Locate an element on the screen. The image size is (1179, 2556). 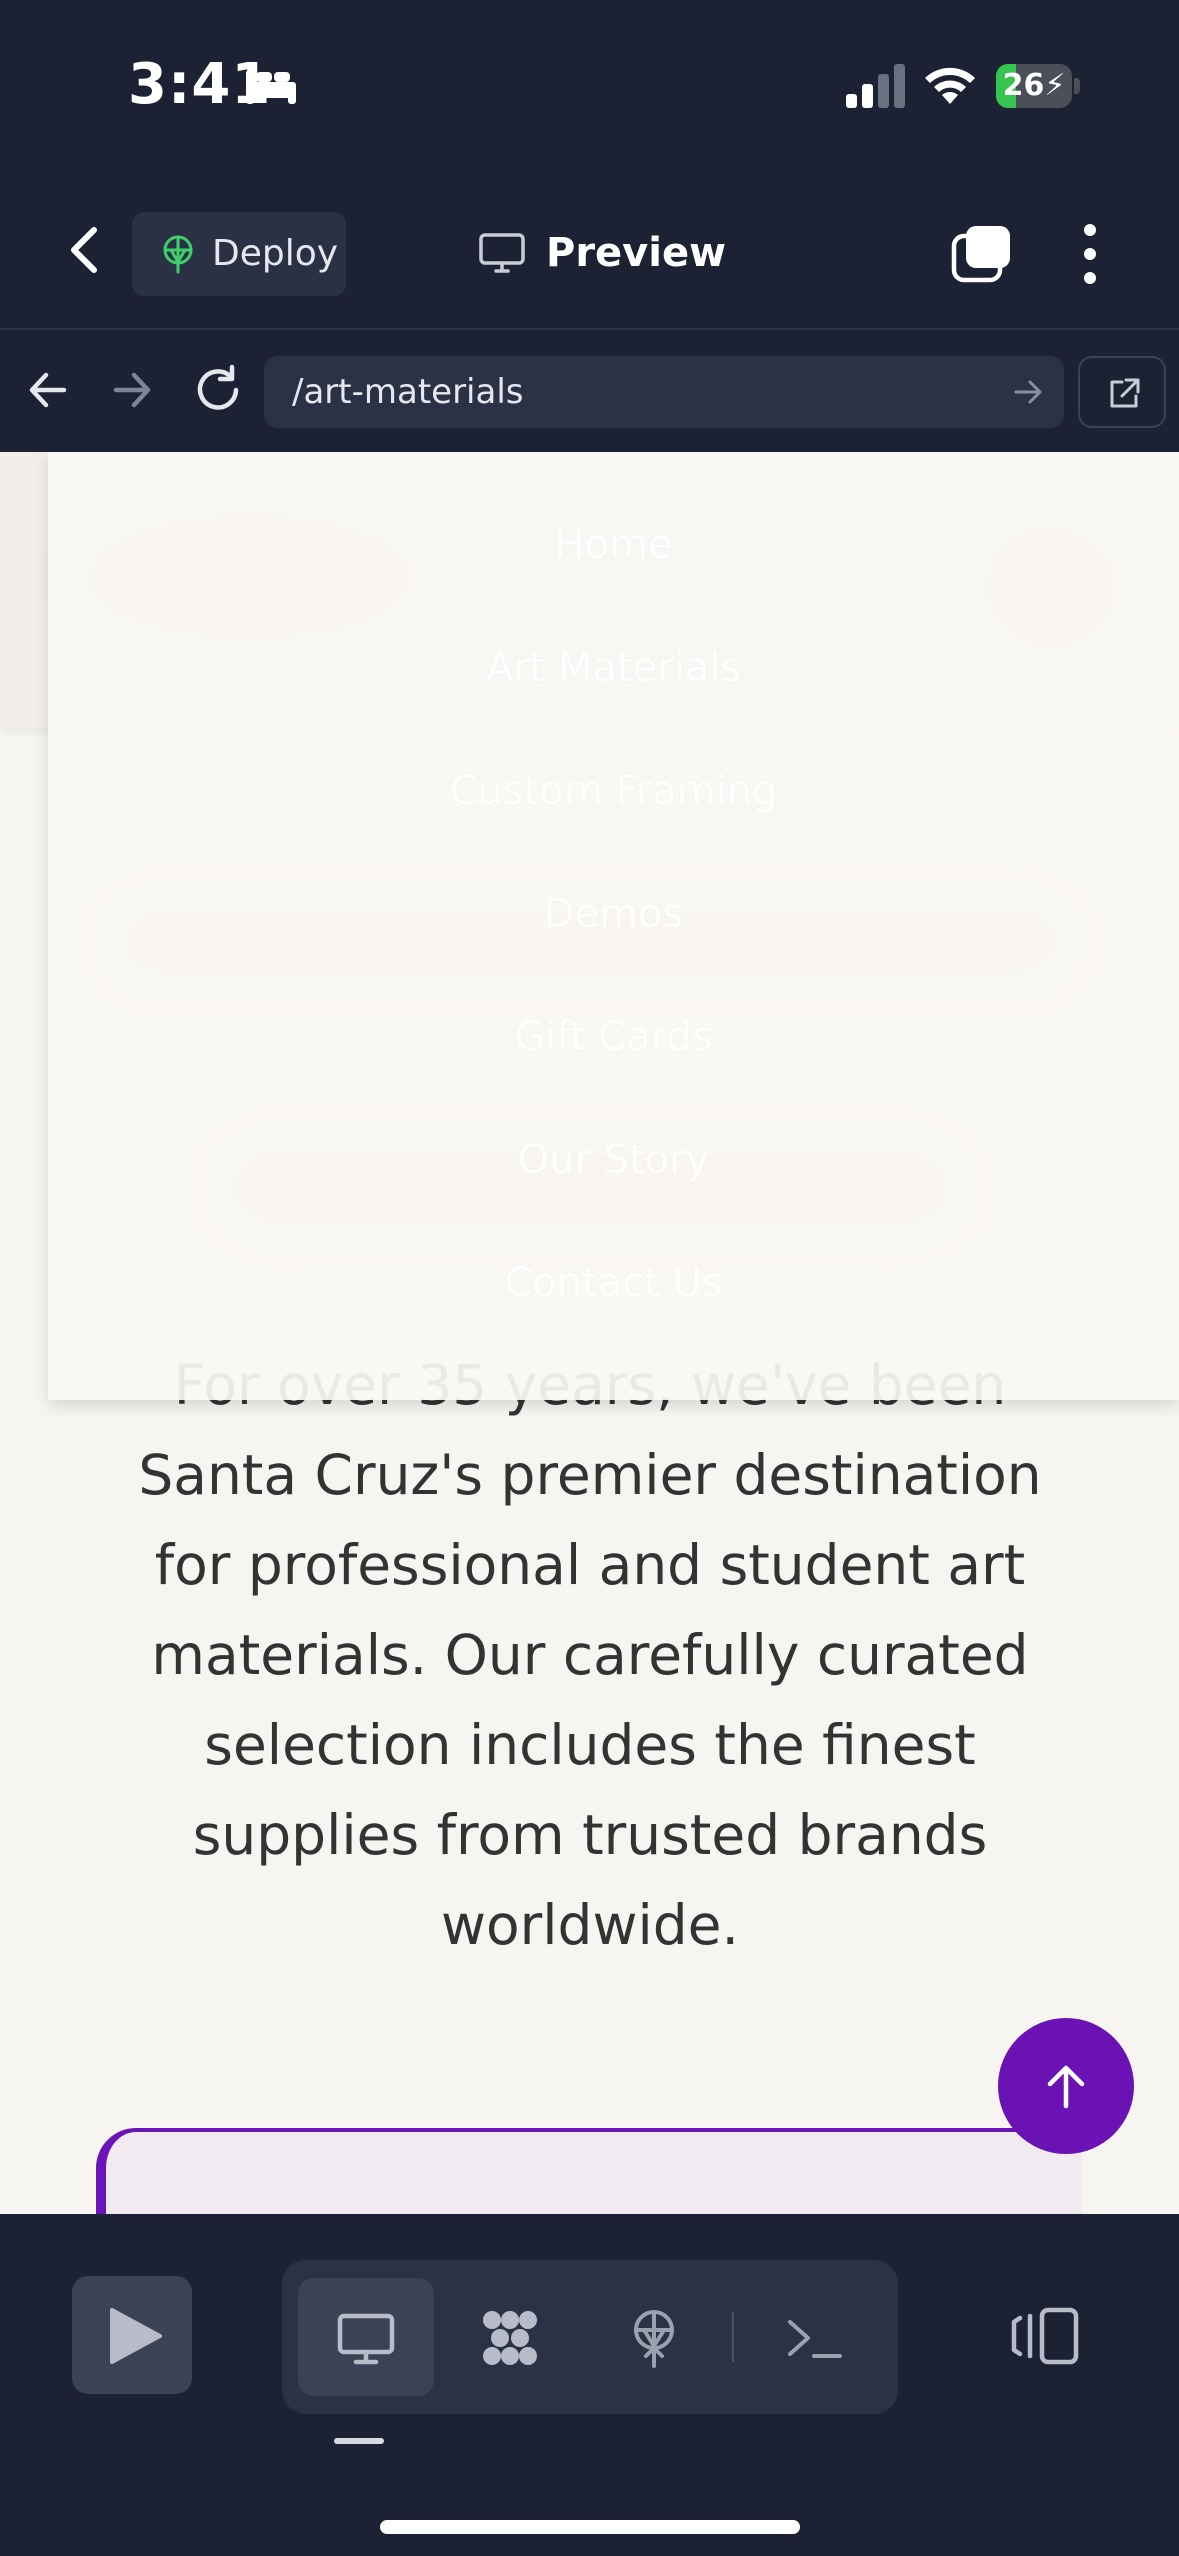
sleep-focus-icon is located at coordinates (271, 87).